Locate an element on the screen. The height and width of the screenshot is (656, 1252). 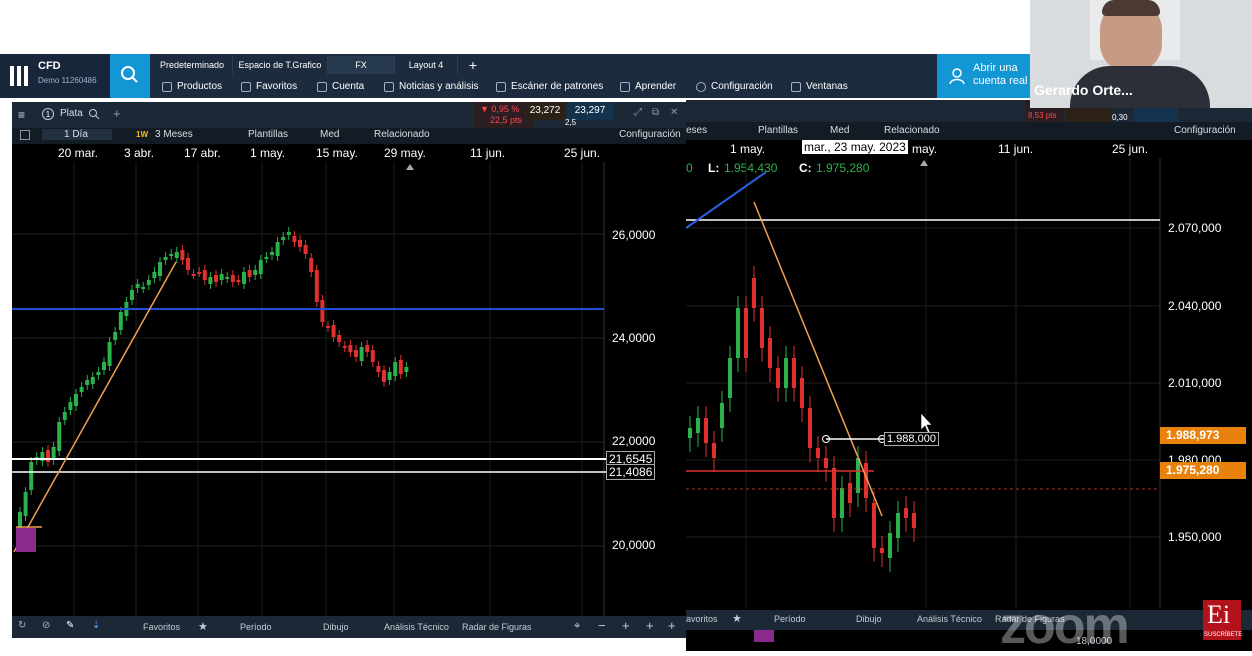
reset-icon: ↻ is located at coordinates (22, 625).